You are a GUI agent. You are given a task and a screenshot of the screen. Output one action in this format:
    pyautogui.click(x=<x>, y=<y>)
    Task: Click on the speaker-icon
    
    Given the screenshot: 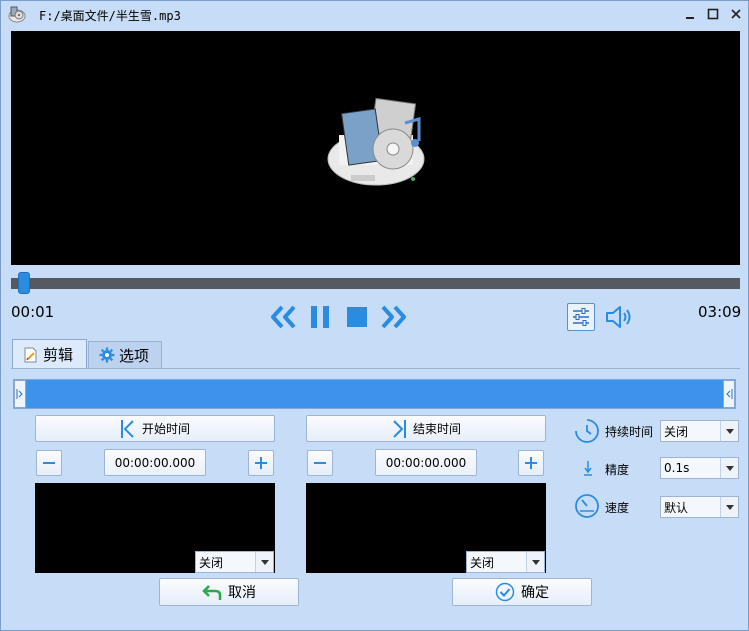 What is the action you would take?
    pyautogui.click(x=618, y=317)
    